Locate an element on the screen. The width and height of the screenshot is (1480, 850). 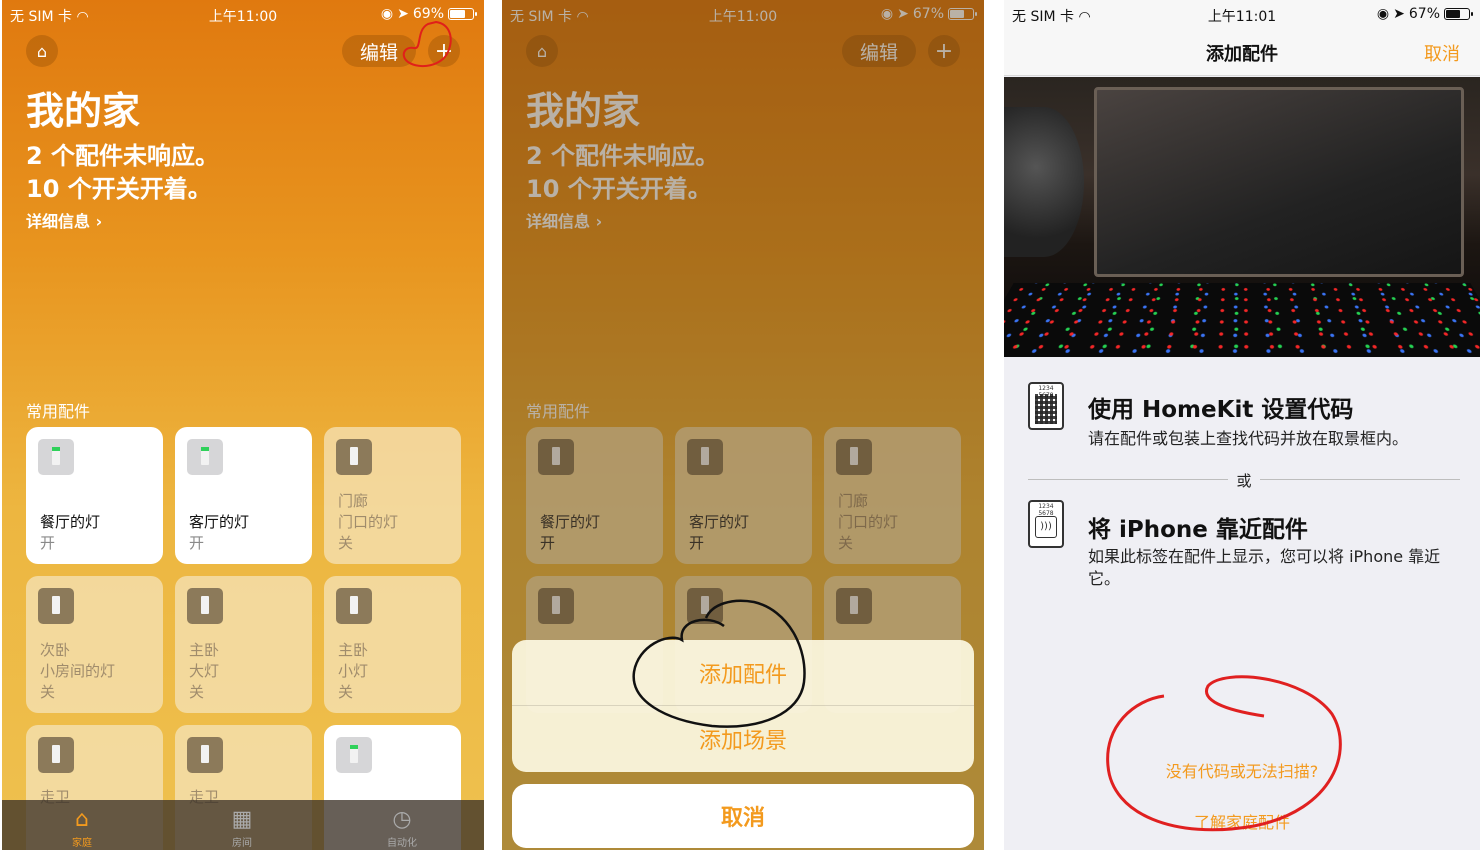
tile-label: 主卧 大灯关 is located at coordinates (204, 671).